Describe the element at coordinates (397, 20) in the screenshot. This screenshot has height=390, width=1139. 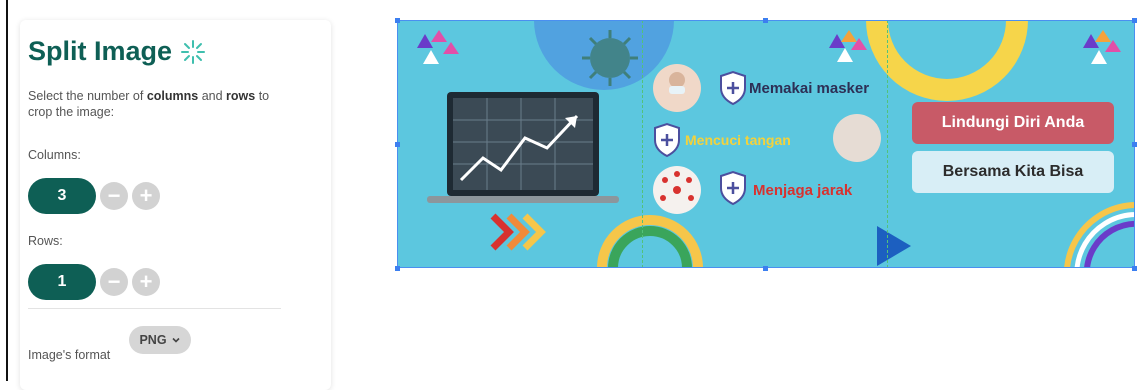
I see `resize-handle-tl` at that location.